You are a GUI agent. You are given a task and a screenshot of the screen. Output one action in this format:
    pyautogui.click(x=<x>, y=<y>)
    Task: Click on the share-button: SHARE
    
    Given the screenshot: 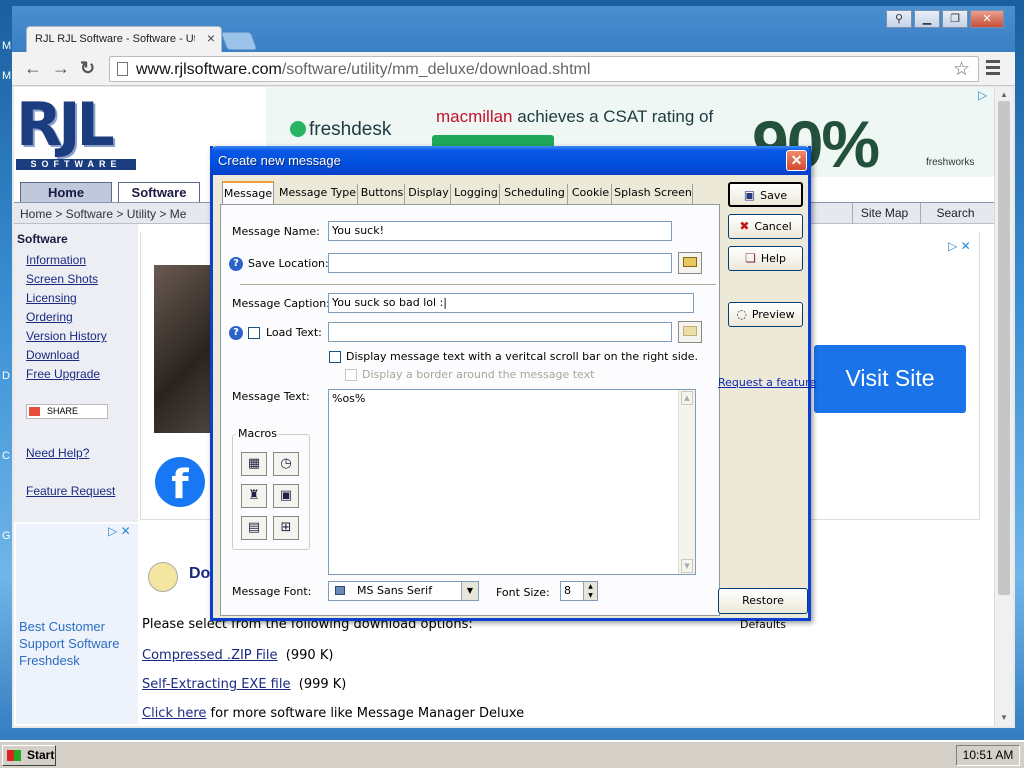 What is the action you would take?
    pyautogui.click(x=67, y=411)
    